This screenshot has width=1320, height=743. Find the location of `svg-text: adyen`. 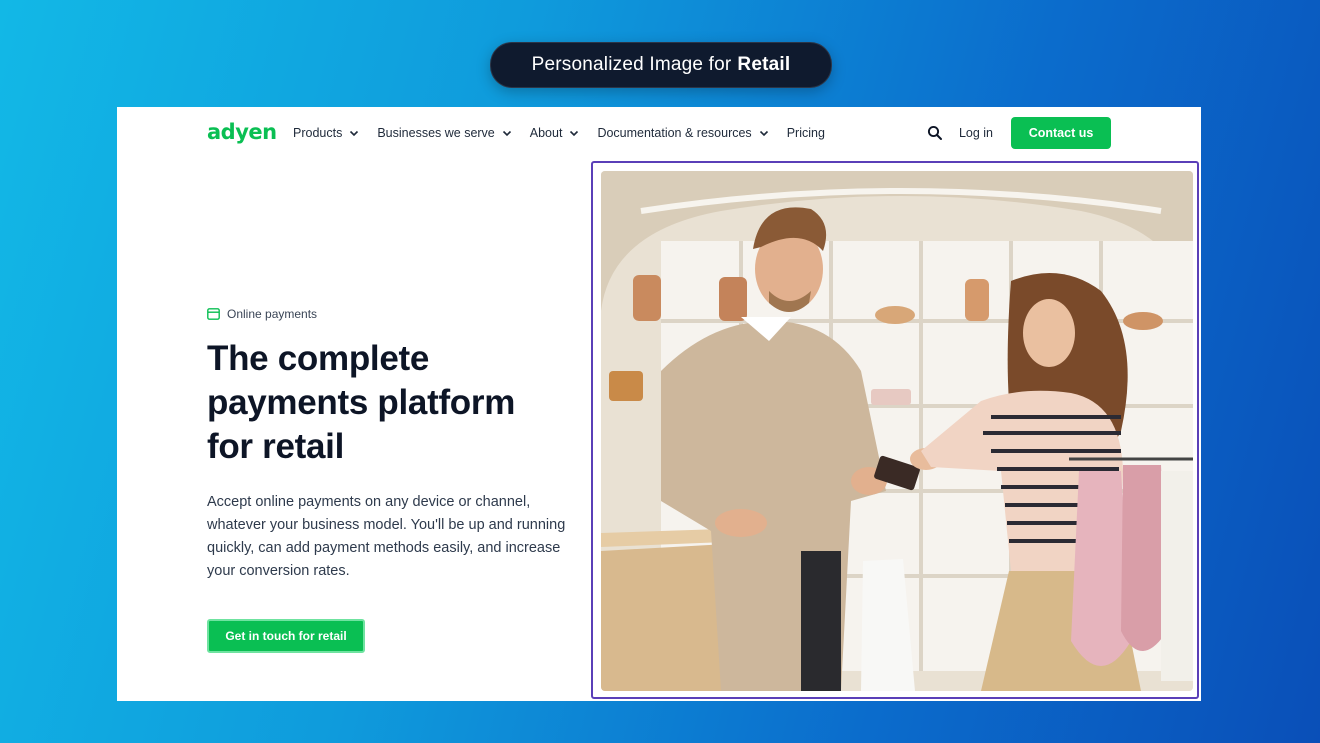

svg-text: adyen is located at coordinates (242, 132).